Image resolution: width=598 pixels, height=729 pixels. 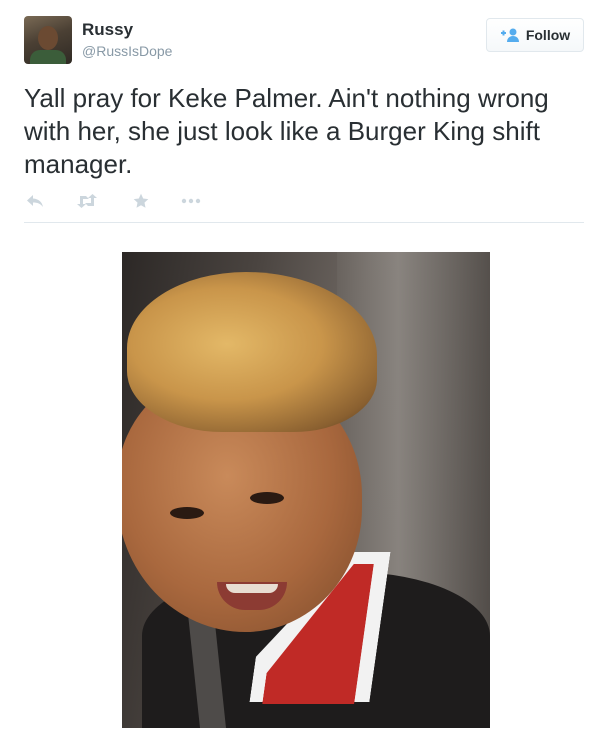 I want to click on user-handle: @RussIsDope, so click(x=127, y=51).